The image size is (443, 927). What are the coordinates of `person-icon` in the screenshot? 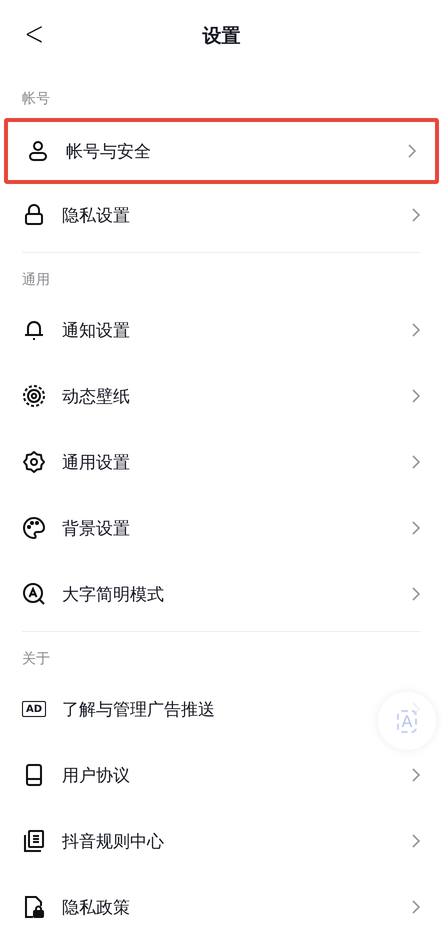 It's located at (38, 151).